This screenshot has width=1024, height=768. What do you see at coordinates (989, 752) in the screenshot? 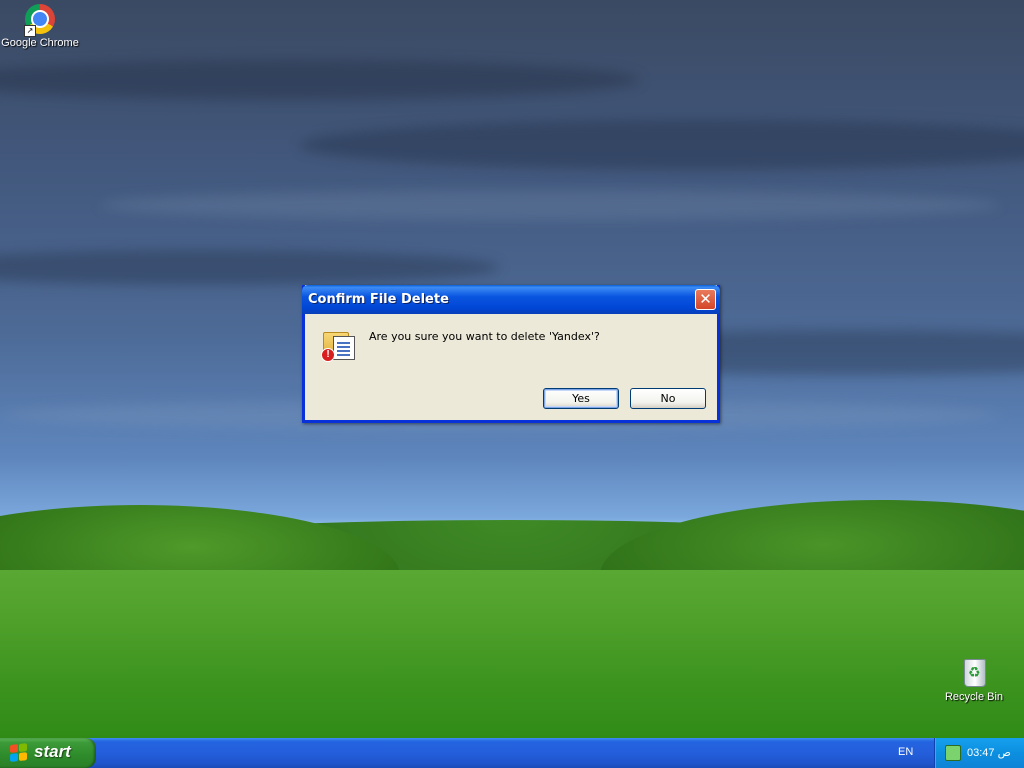
I see `clock: ص 03:47` at bounding box center [989, 752].